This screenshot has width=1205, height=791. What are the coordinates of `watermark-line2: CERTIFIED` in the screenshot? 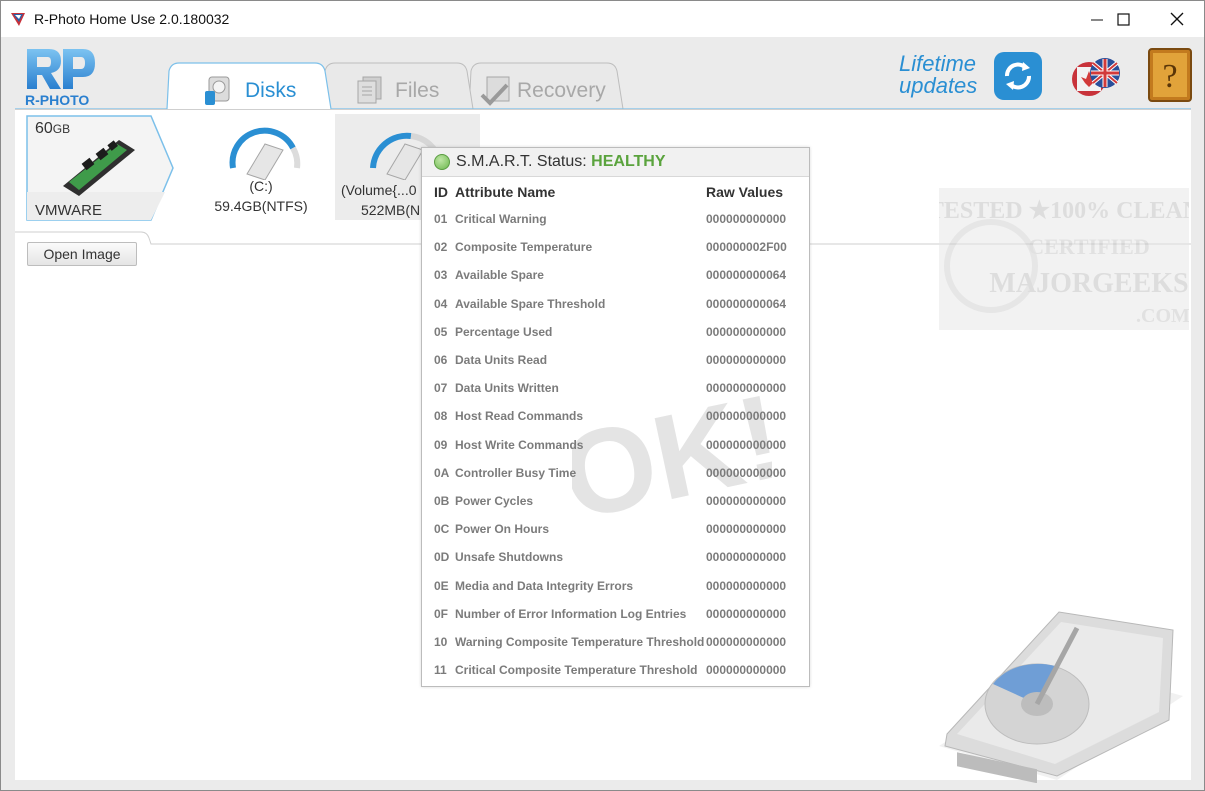 It's located at (1088, 246).